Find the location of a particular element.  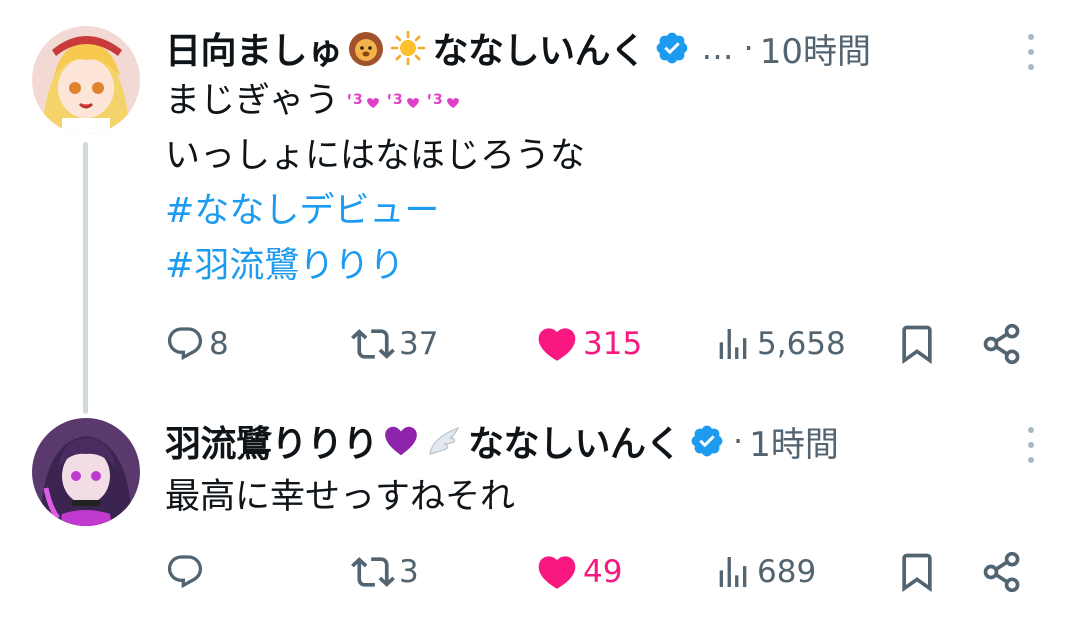

reply-button: 8 is located at coordinates (197, 344).